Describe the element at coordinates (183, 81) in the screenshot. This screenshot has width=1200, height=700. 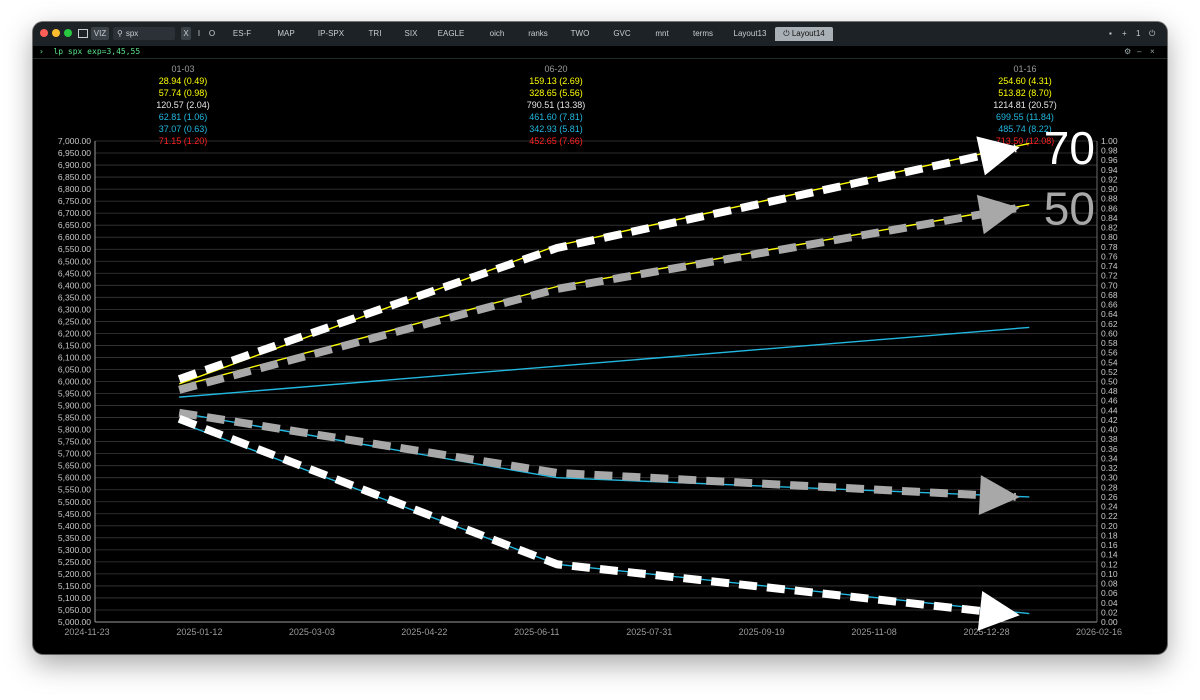
I see `expiry-value-label: 28.94 (0.49)` at that location.